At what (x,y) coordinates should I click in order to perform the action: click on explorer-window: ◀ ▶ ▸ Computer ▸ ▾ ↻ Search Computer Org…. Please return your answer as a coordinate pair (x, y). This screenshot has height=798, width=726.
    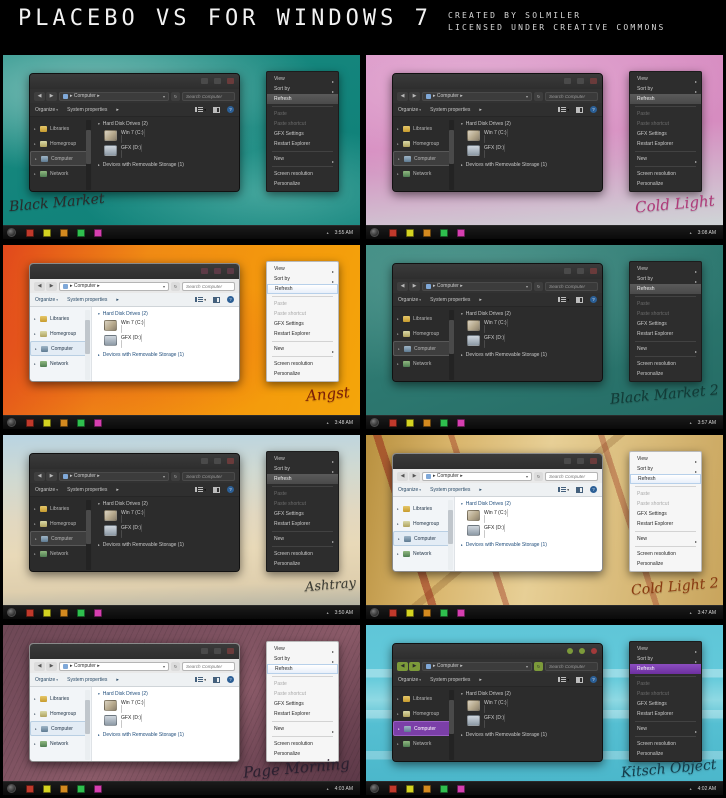
    Looking at the image, I should click on (497, 322).